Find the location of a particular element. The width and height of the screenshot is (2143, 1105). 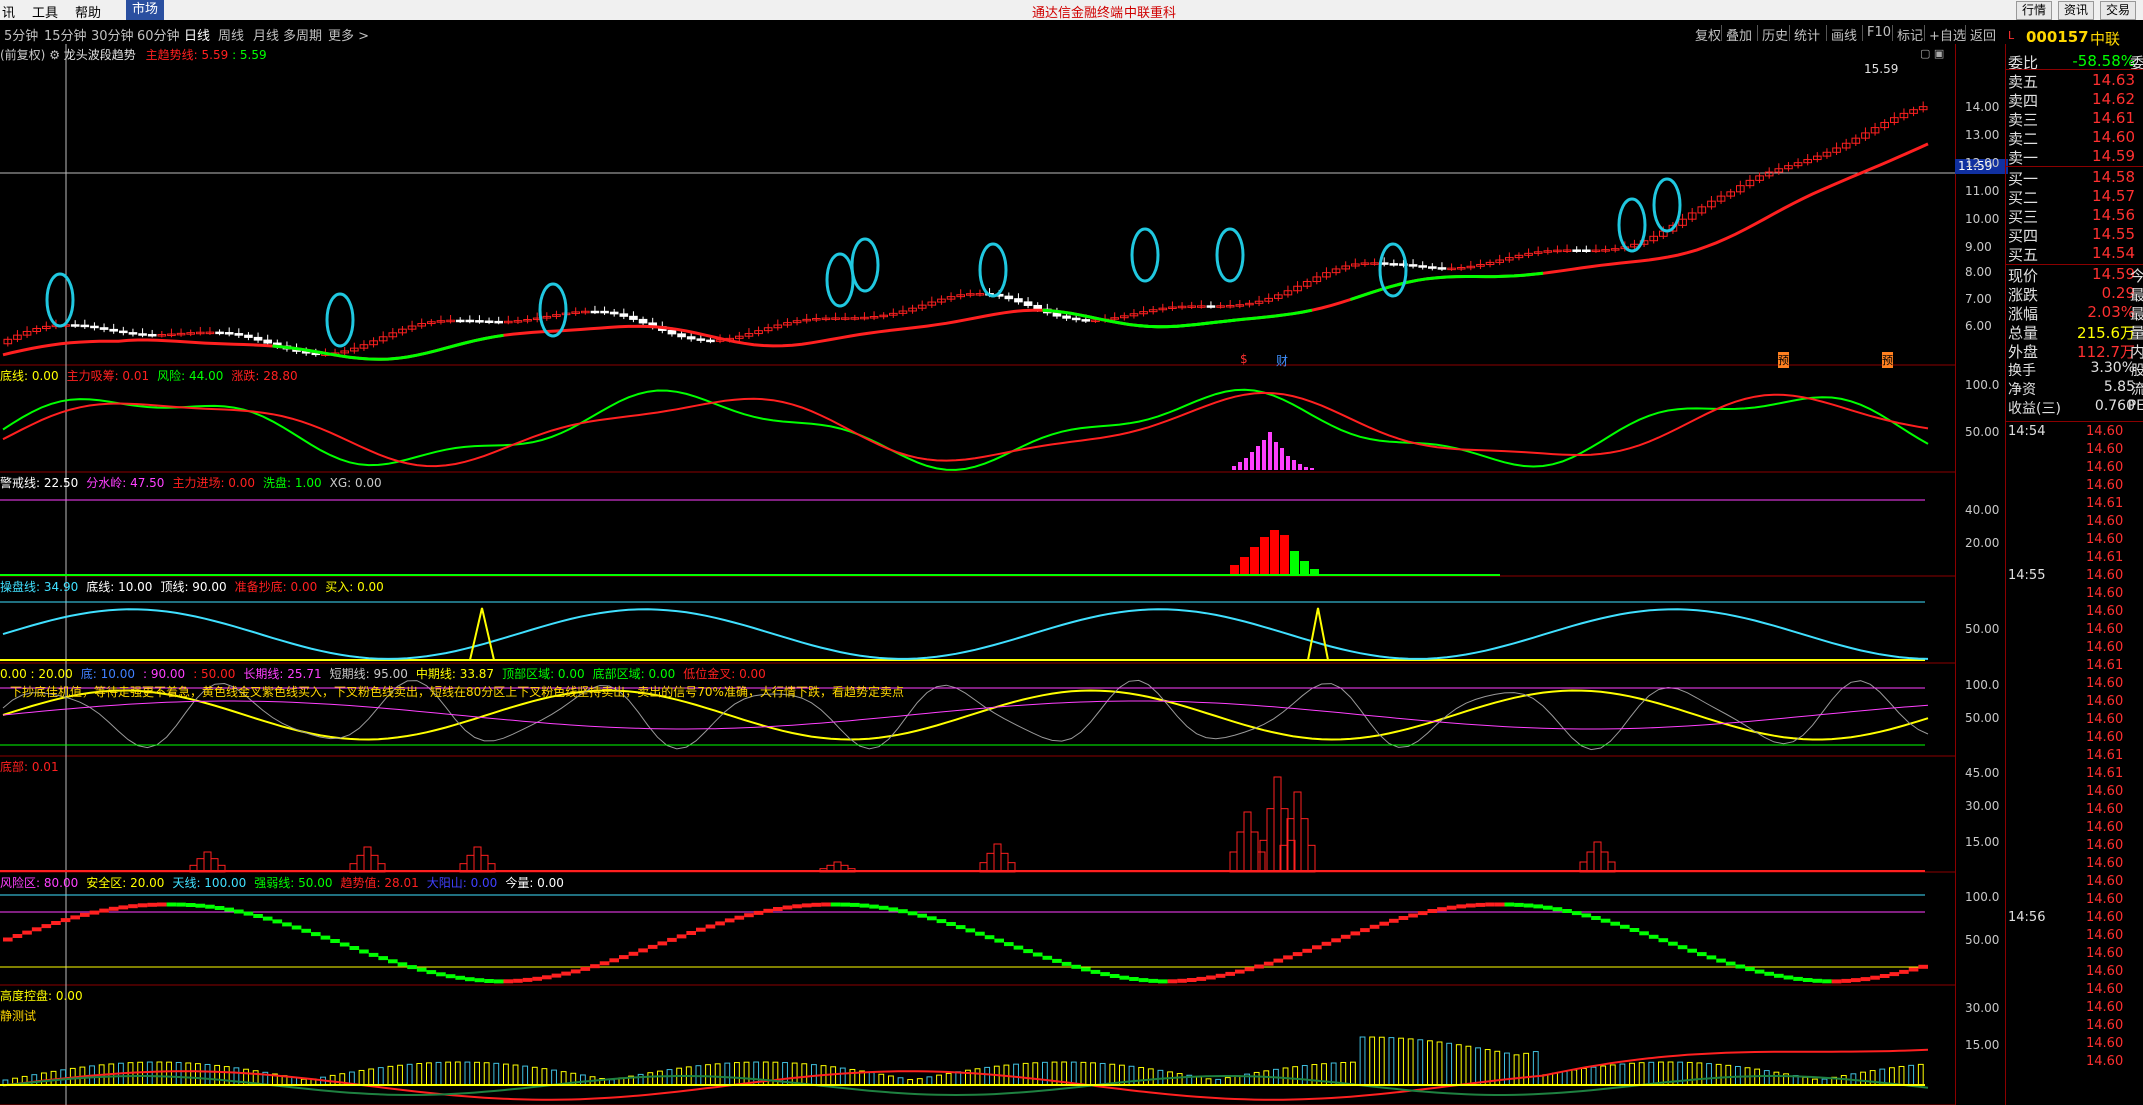

legend-item: 趋势值: 28.01 is located at coordinates (379, 883).